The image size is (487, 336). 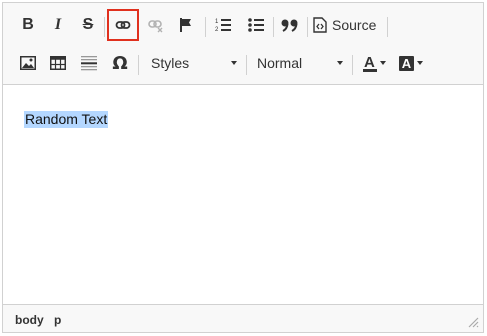 I want to click on horizontal-line-button, so click(x=89, y=63).